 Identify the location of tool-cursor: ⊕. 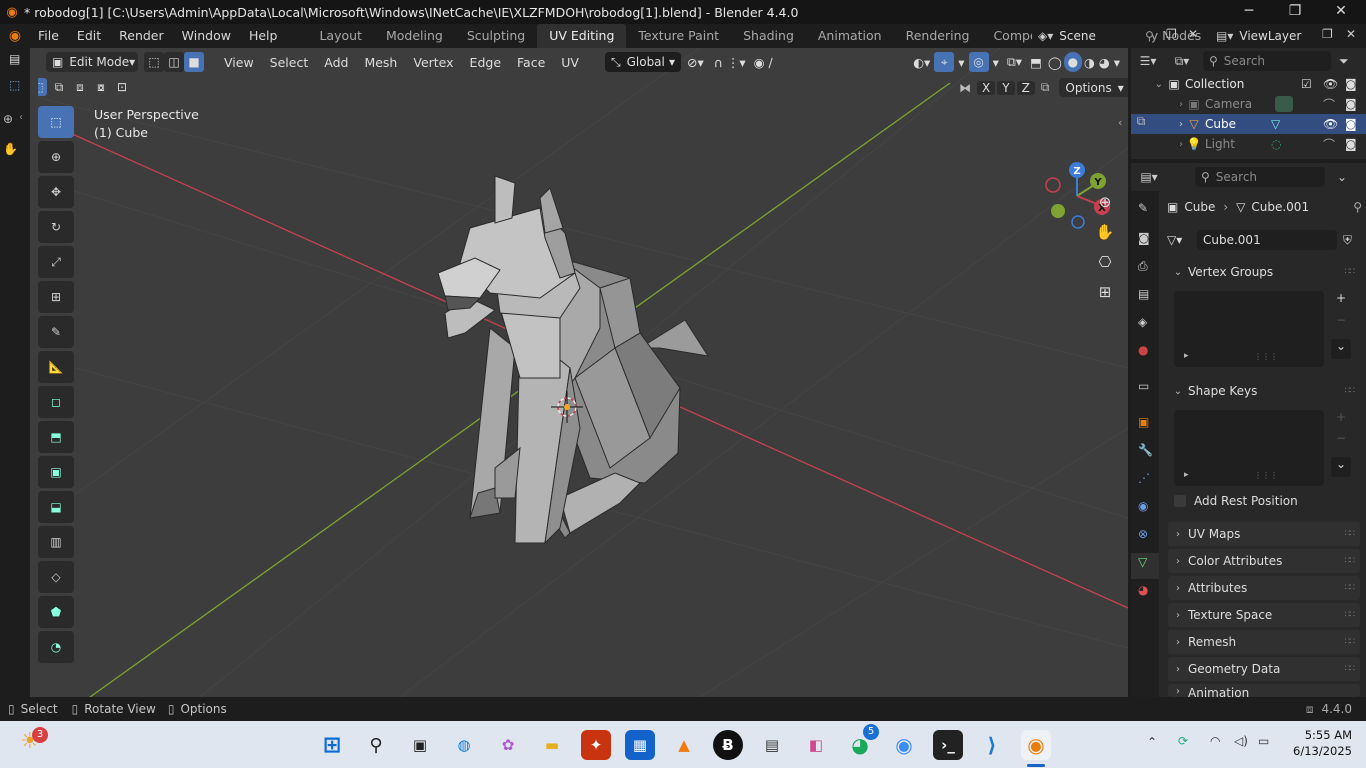
(56, 157).